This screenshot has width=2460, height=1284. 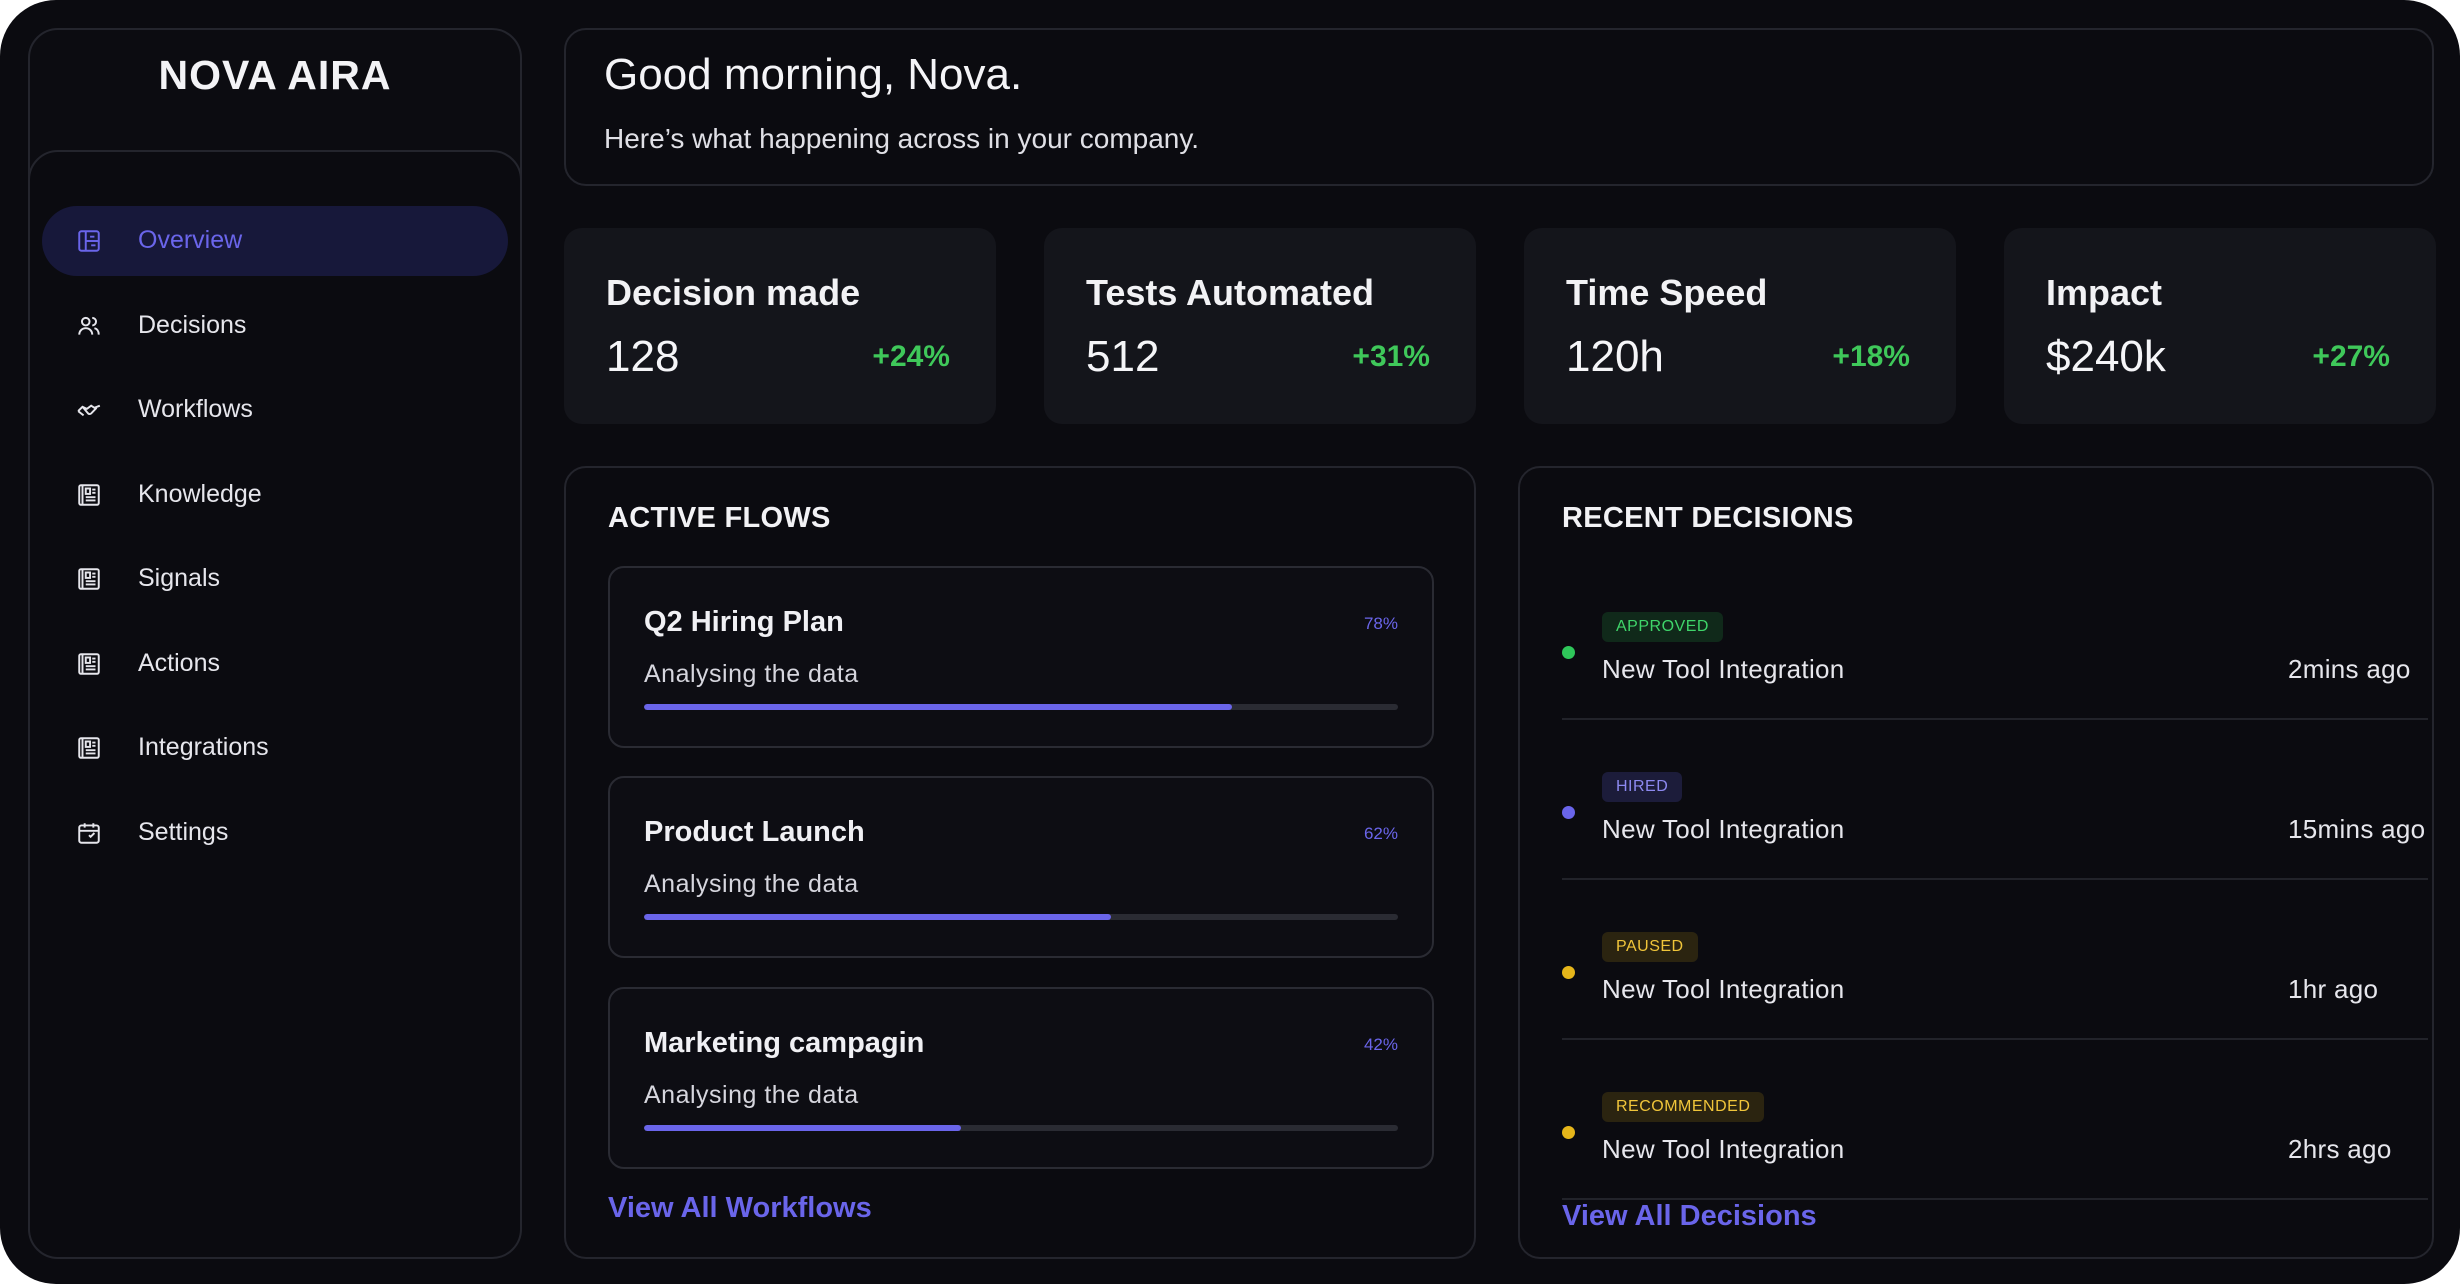 What do you see at coordinates (275, 664) in the screenshot?
I see `sidebar-item-actions: Actions` at bounding box center [275, 664].